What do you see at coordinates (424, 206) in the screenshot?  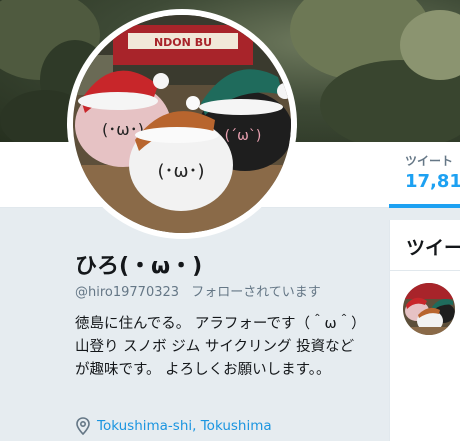 I see `active-tab-indicator` at bounding box center [424, 206].